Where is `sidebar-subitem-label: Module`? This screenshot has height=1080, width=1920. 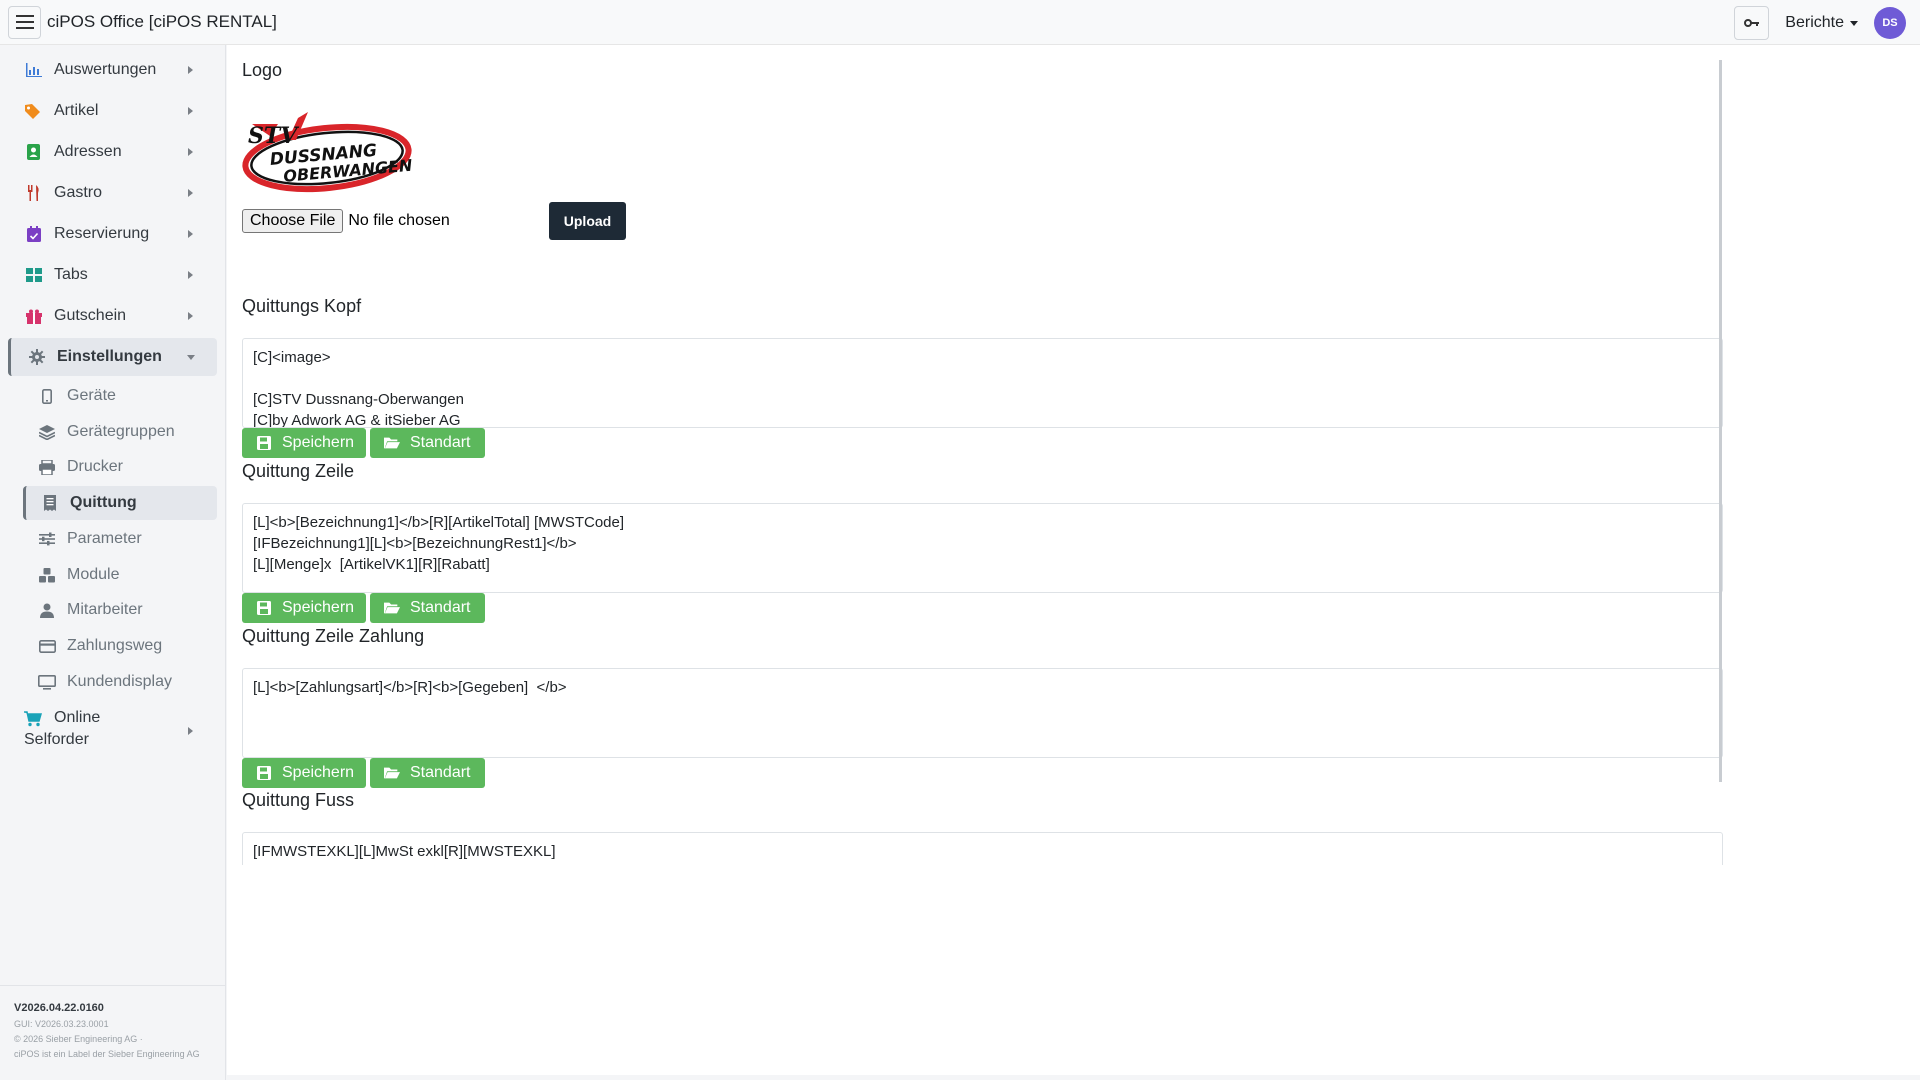
sidebar-subitem-label: Module is located at coordinates (93, 574).